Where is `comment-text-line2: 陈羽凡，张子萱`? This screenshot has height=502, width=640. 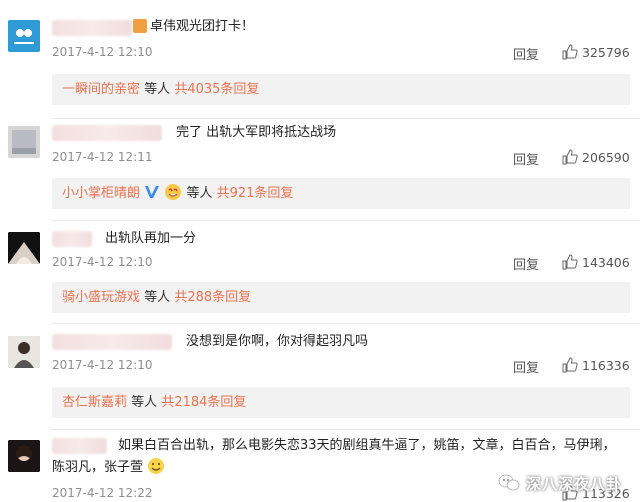 comment-text-line2: 陈羽凡，张子萱 is located at coordinates (108, 468).